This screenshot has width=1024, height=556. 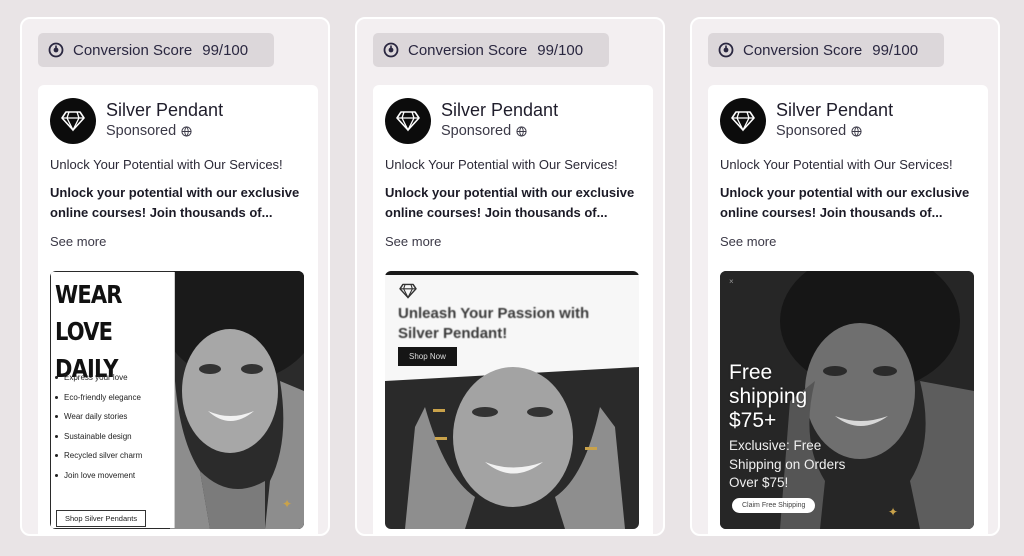 I want to click on claim-shipping-button: Claim Free Shipping, so click(x=774, y=505).